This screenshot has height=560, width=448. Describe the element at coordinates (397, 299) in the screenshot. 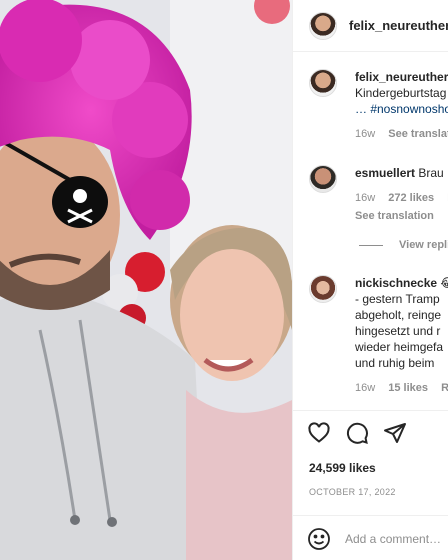

I see `comment-text-line: - gestern Tramp` at that location.